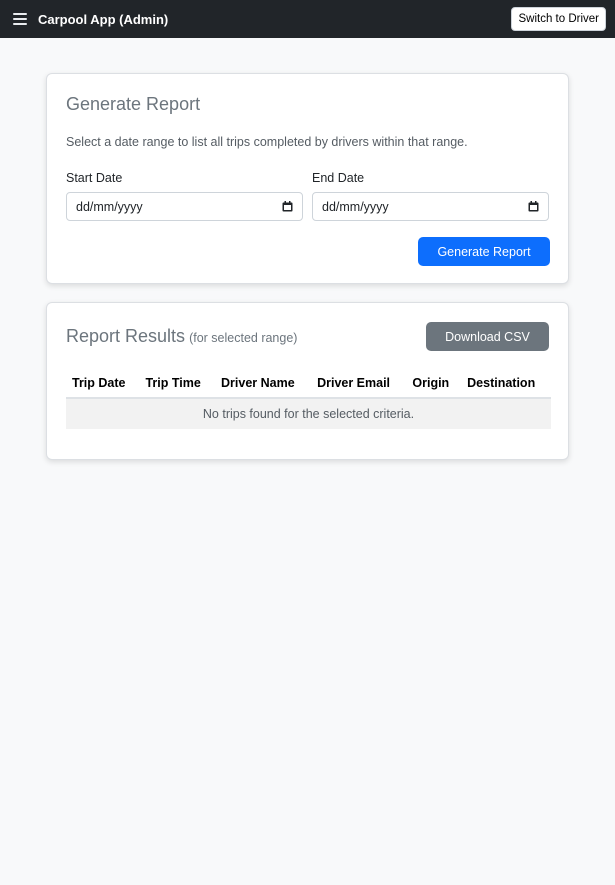 Image resolution: width=615 pixels, height=885 pixels. I want to click on end-date-label: End Date, so click(338, 178).